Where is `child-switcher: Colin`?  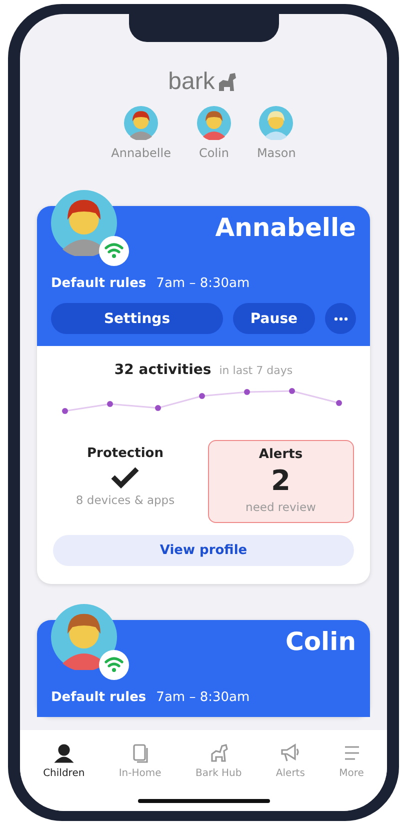 child-switcher: Colin is located at coordinates (213, 133).